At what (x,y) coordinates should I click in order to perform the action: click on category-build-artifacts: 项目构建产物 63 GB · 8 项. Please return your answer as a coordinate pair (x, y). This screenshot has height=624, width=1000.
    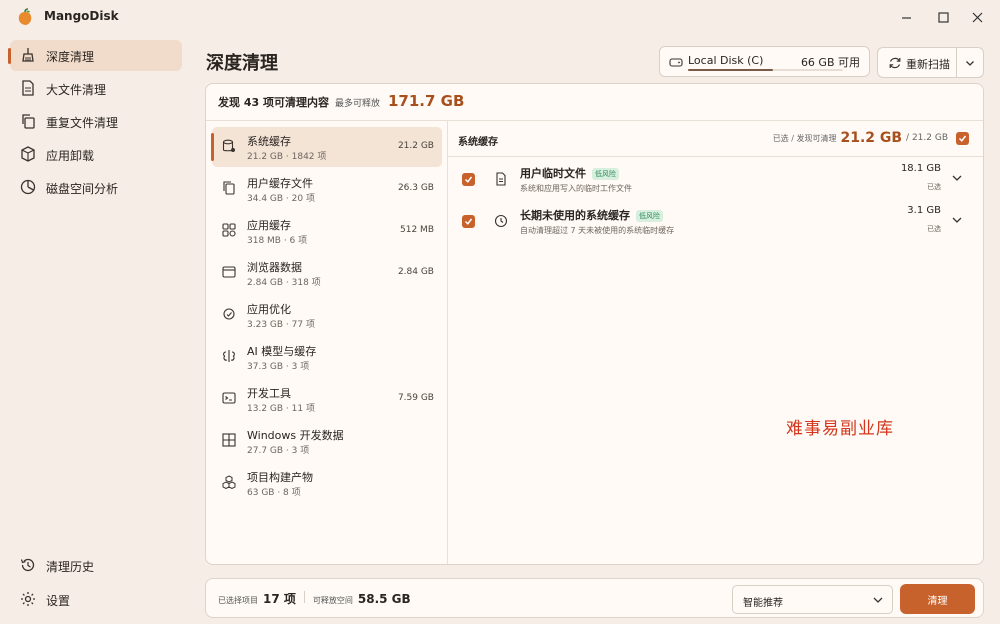
    Looking at the image, I should click on (327, 483).